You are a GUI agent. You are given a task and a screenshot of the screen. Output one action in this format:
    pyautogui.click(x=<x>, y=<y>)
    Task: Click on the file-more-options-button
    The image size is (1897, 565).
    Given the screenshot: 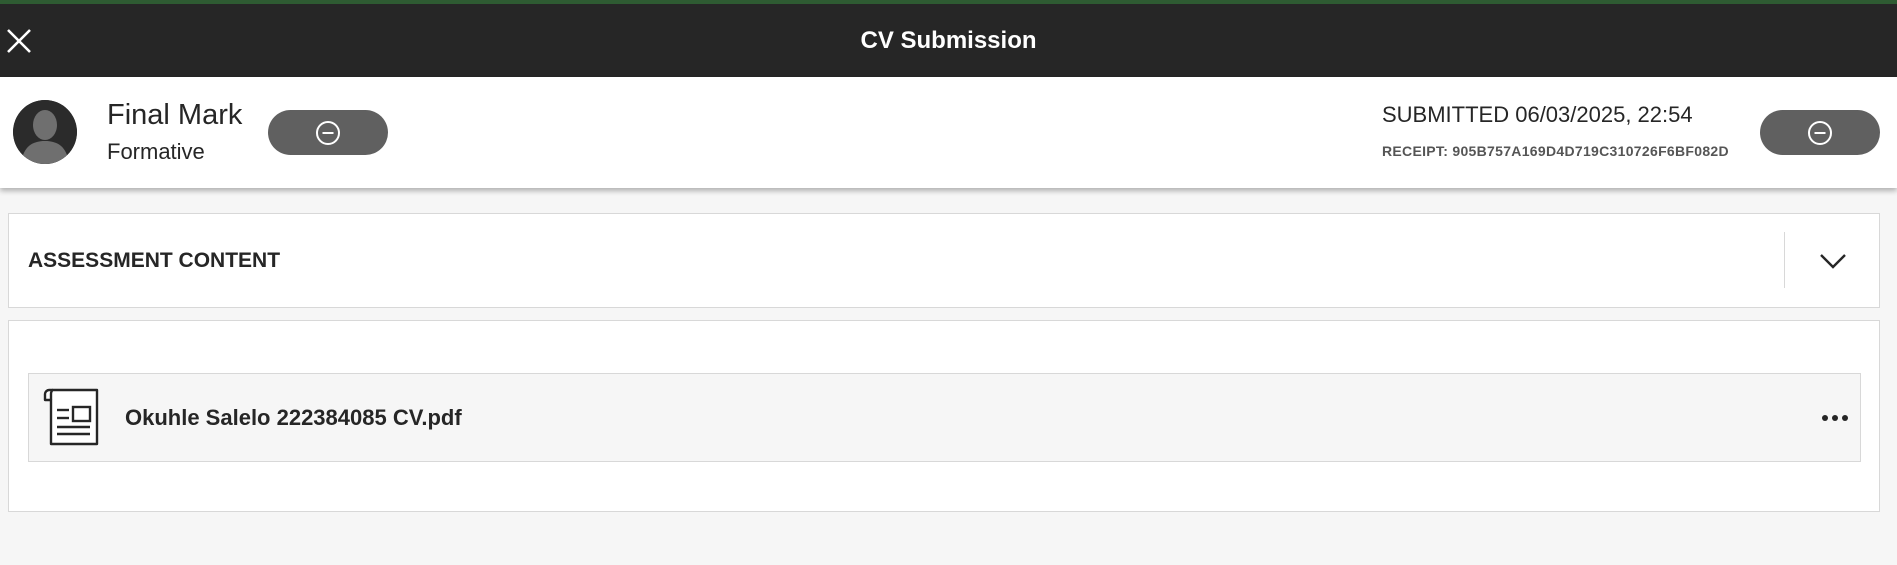 What is the action you would take?
    pyautogui.click(x=1835, y=418)
    